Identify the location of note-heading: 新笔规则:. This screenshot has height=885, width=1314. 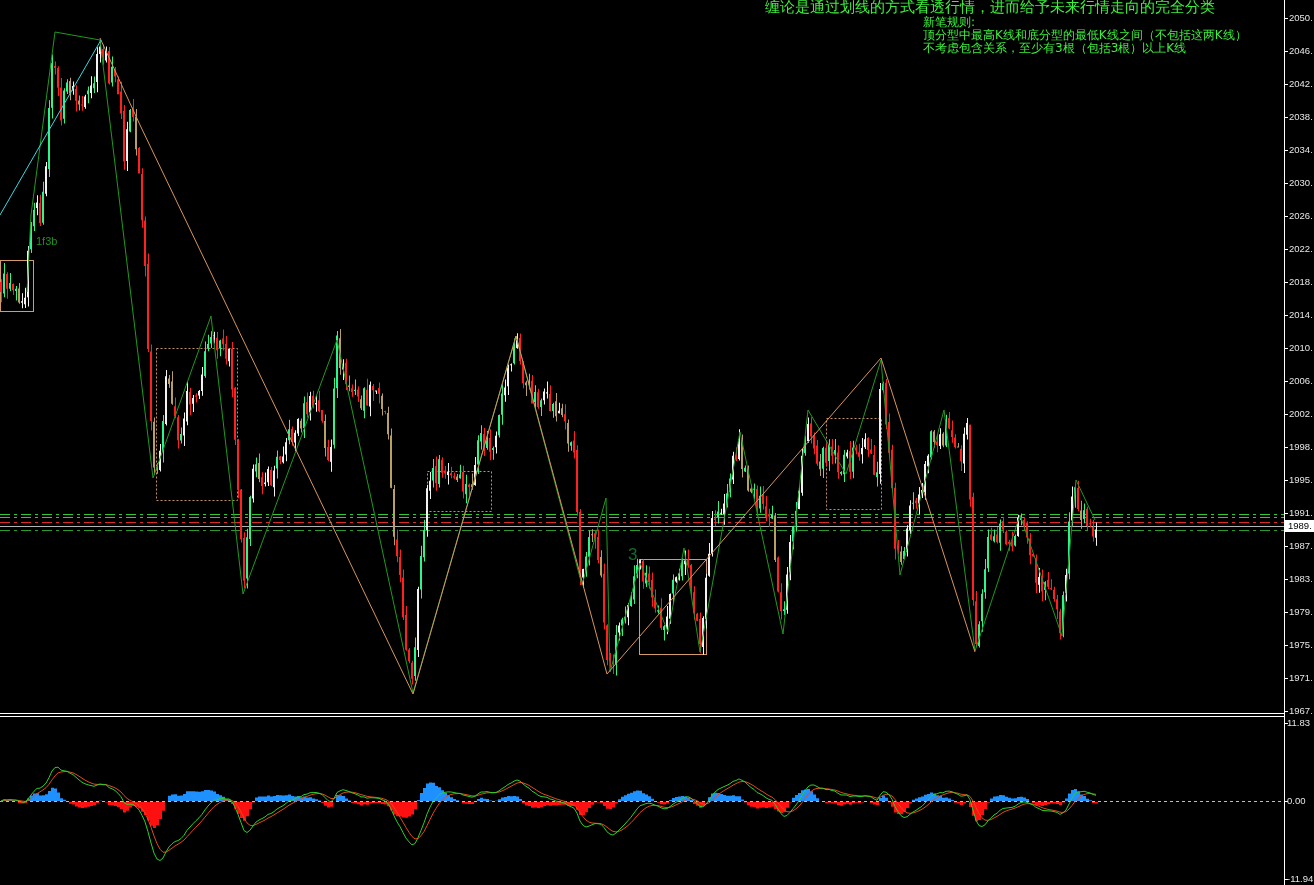
(950, 22).